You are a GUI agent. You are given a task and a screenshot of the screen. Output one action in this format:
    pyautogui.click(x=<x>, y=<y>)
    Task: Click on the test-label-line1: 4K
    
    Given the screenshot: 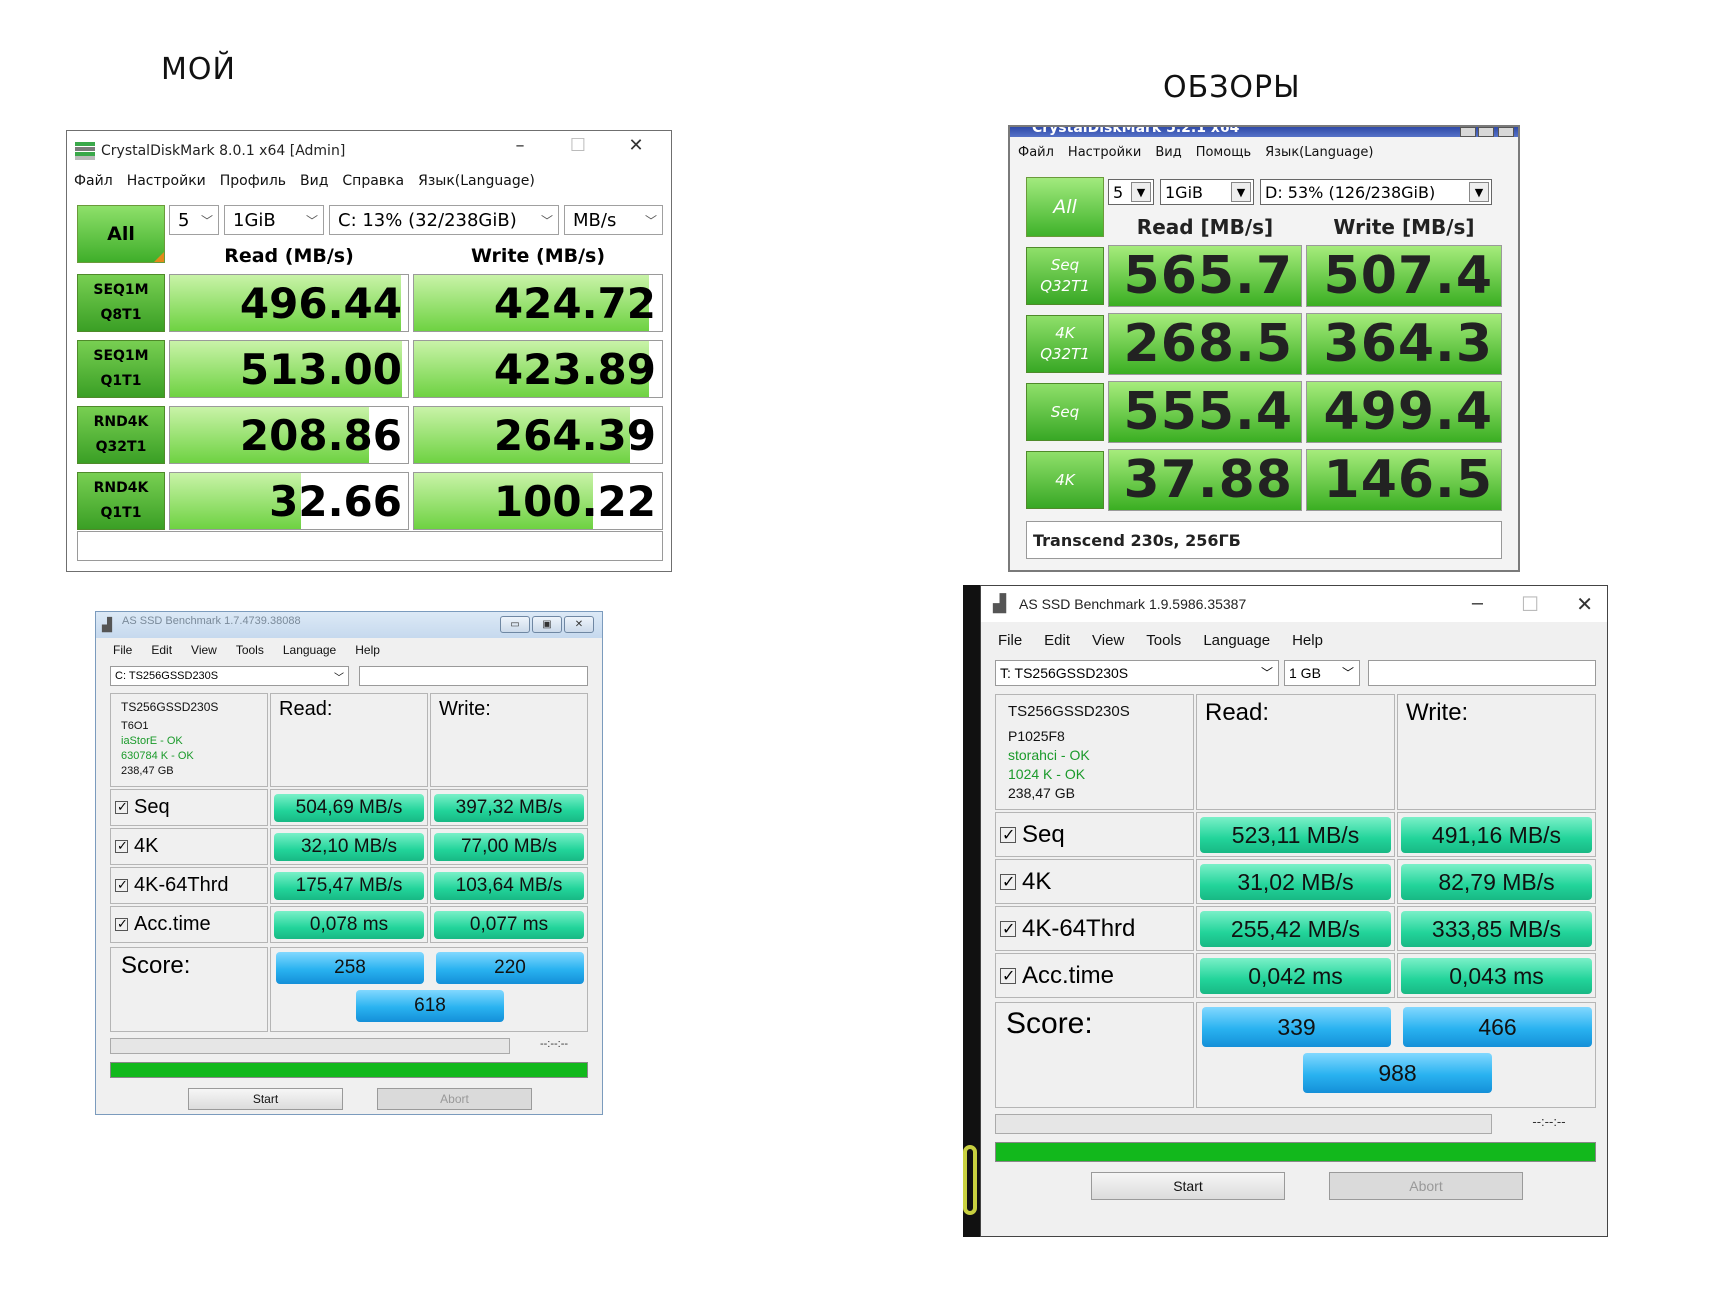 What is the action you would take?
    pyautogui.click(x=1065, y=333)
    